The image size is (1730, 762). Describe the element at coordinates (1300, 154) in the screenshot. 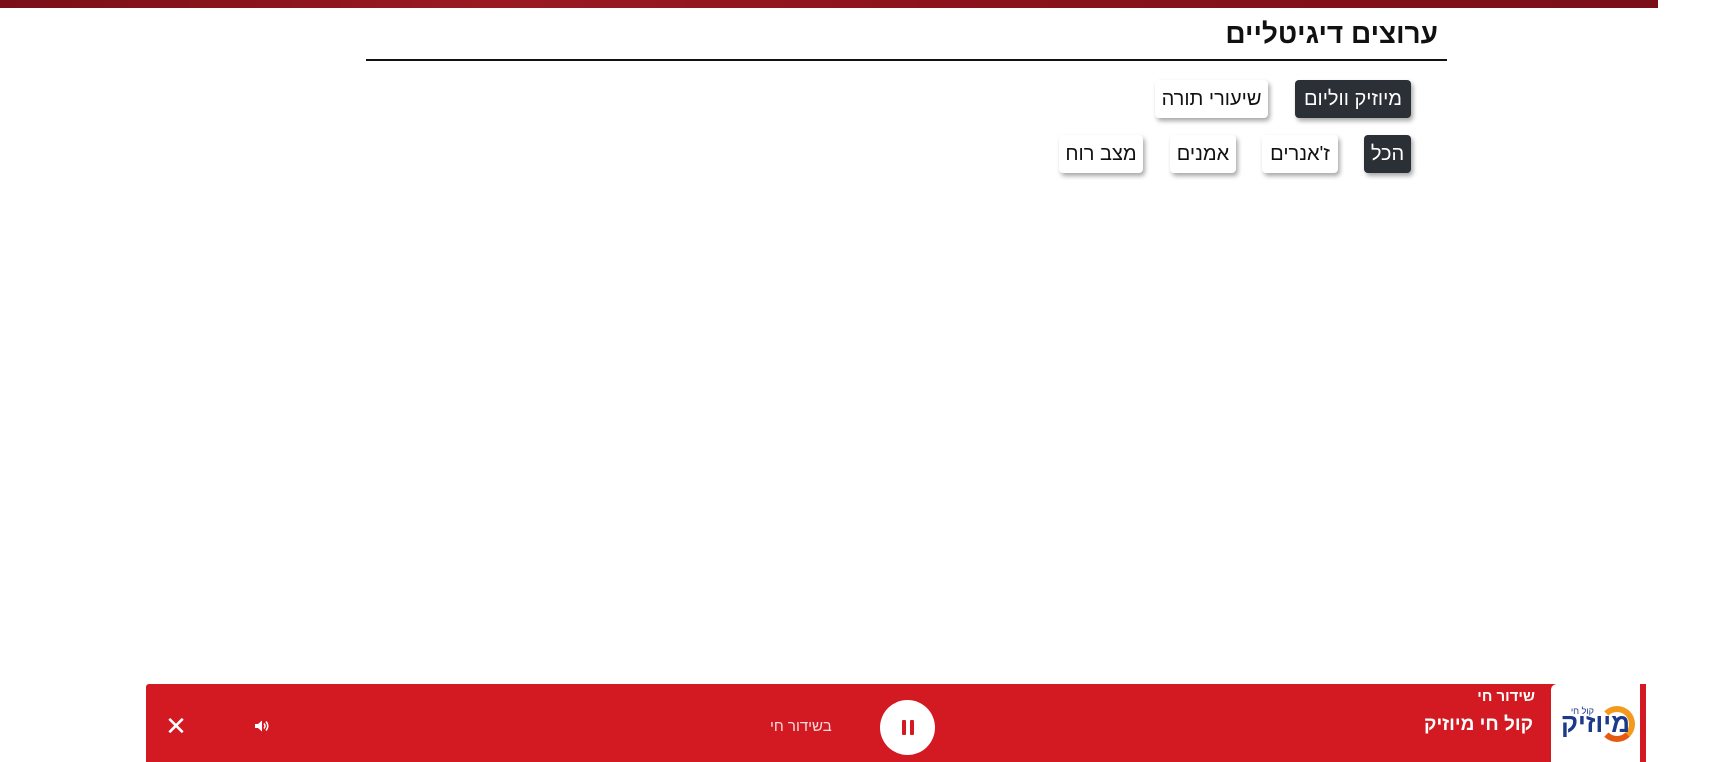

I see `filter-genres: ז'אנרים` at that location.